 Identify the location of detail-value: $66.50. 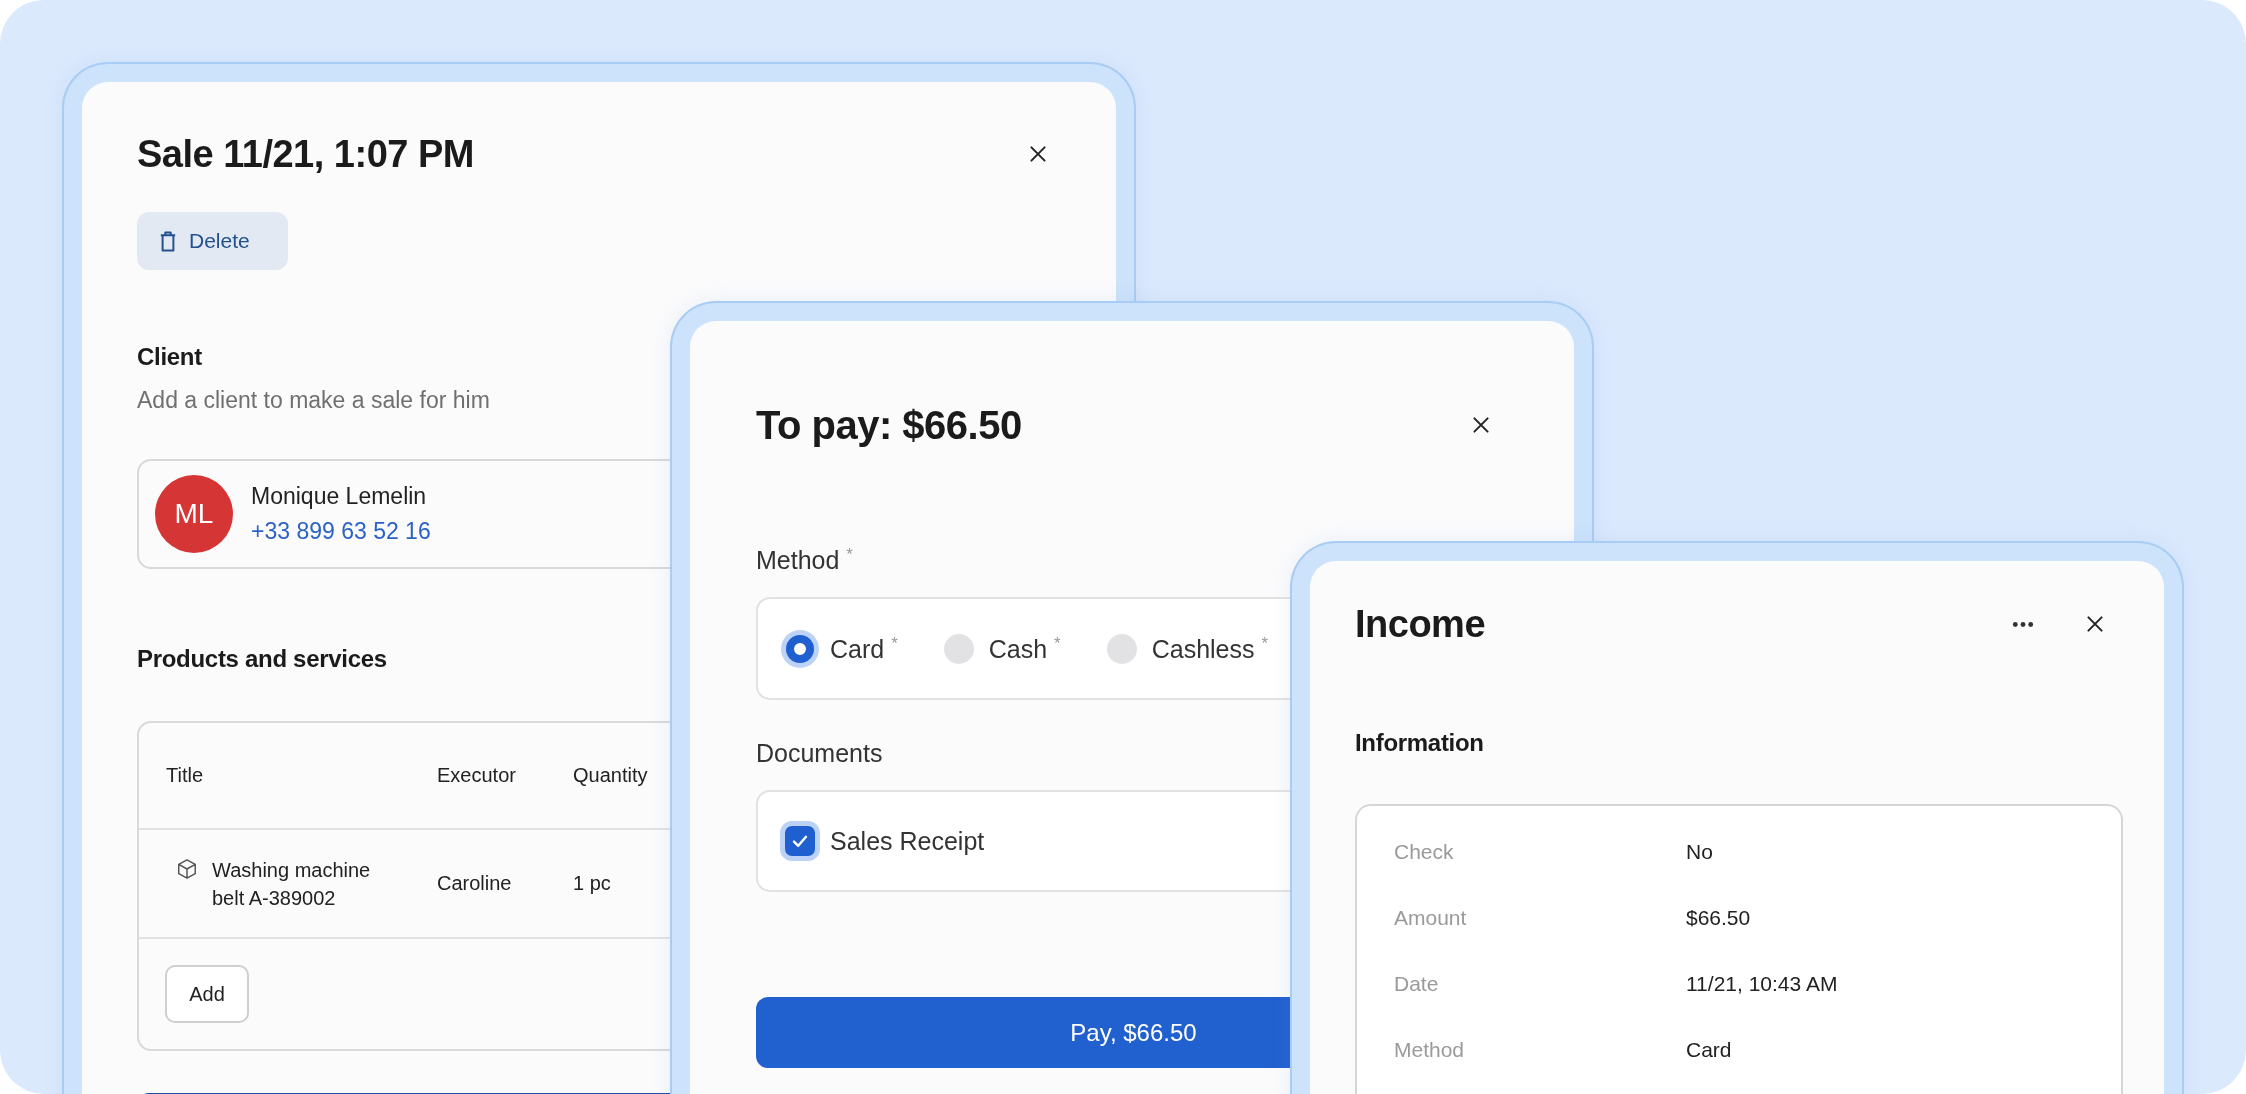
(1719, 918).